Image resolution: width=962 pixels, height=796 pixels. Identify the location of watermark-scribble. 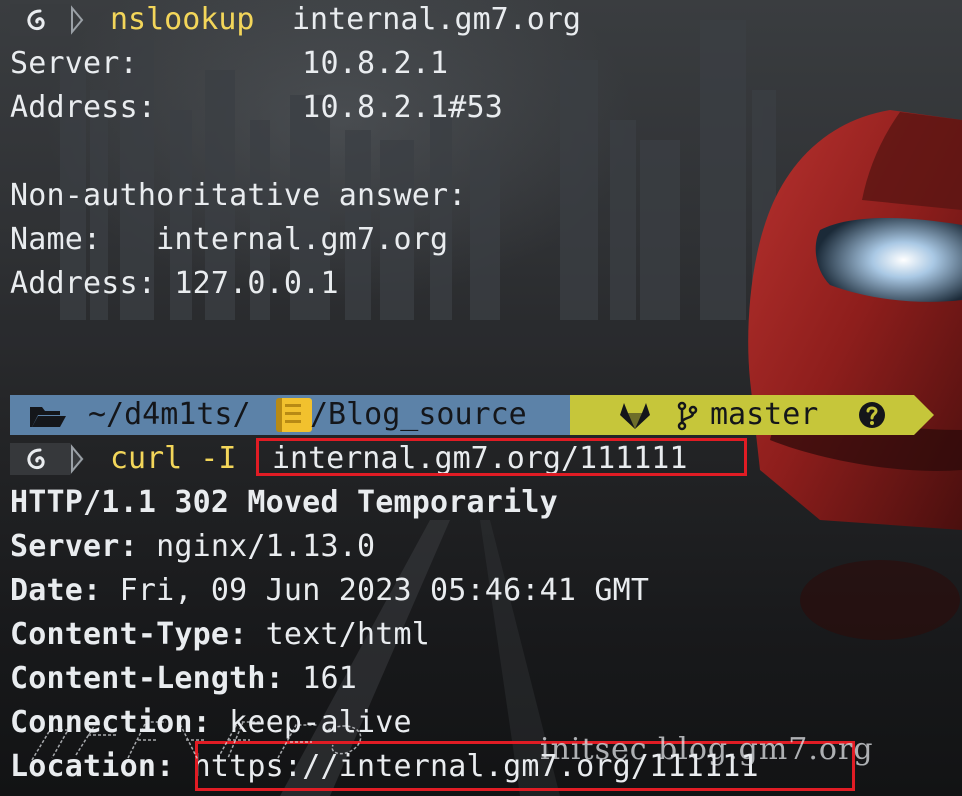
(196, 740).